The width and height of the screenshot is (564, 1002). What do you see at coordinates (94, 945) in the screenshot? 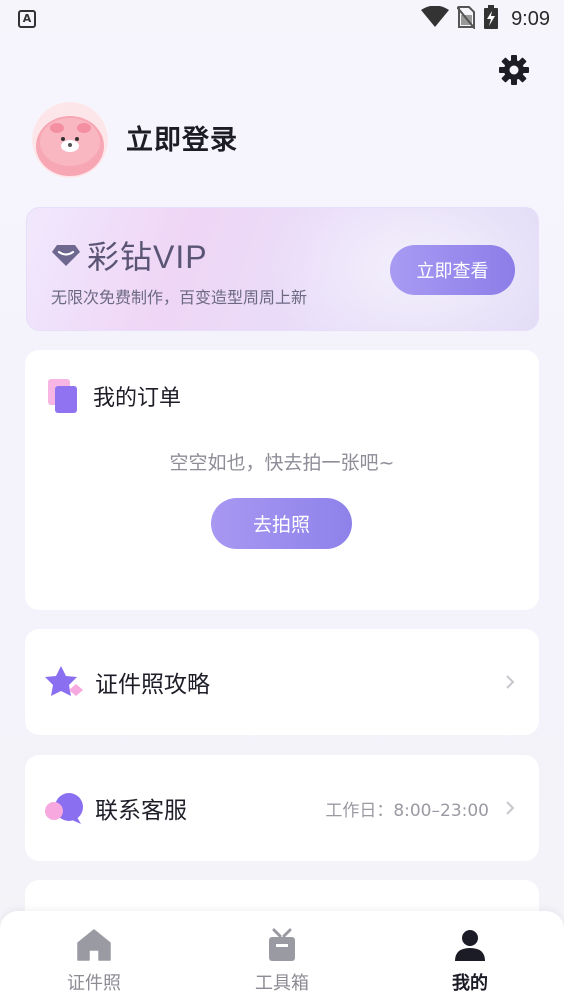
I see `home-icon` at bounding box center [94, 945].